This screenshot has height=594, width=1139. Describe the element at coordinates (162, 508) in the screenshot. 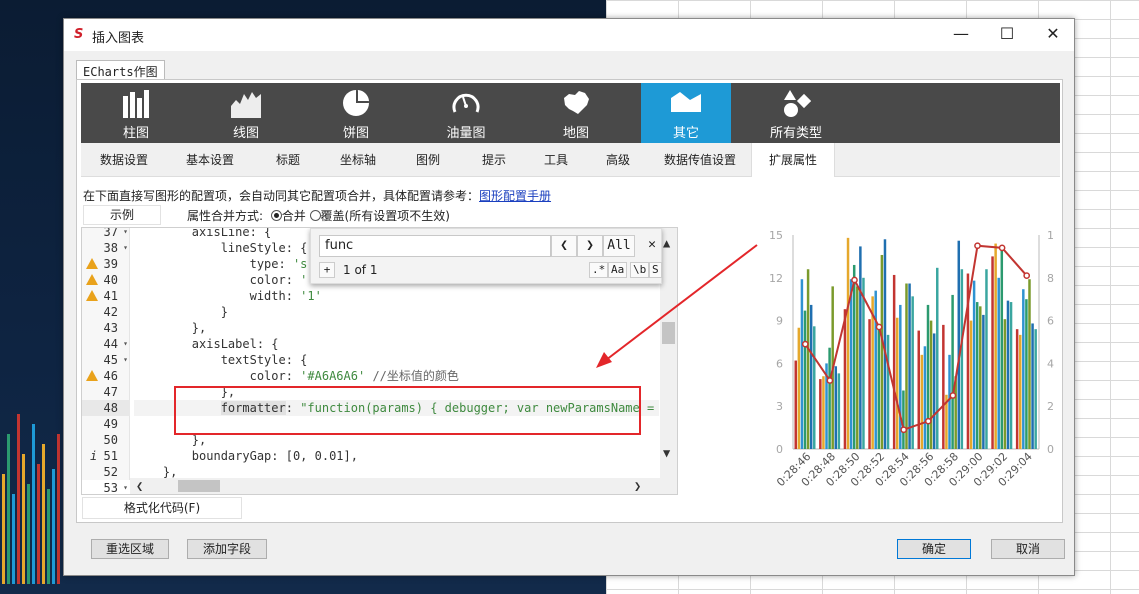

I see `format-code-button: 格式化代码(F)` at that location.